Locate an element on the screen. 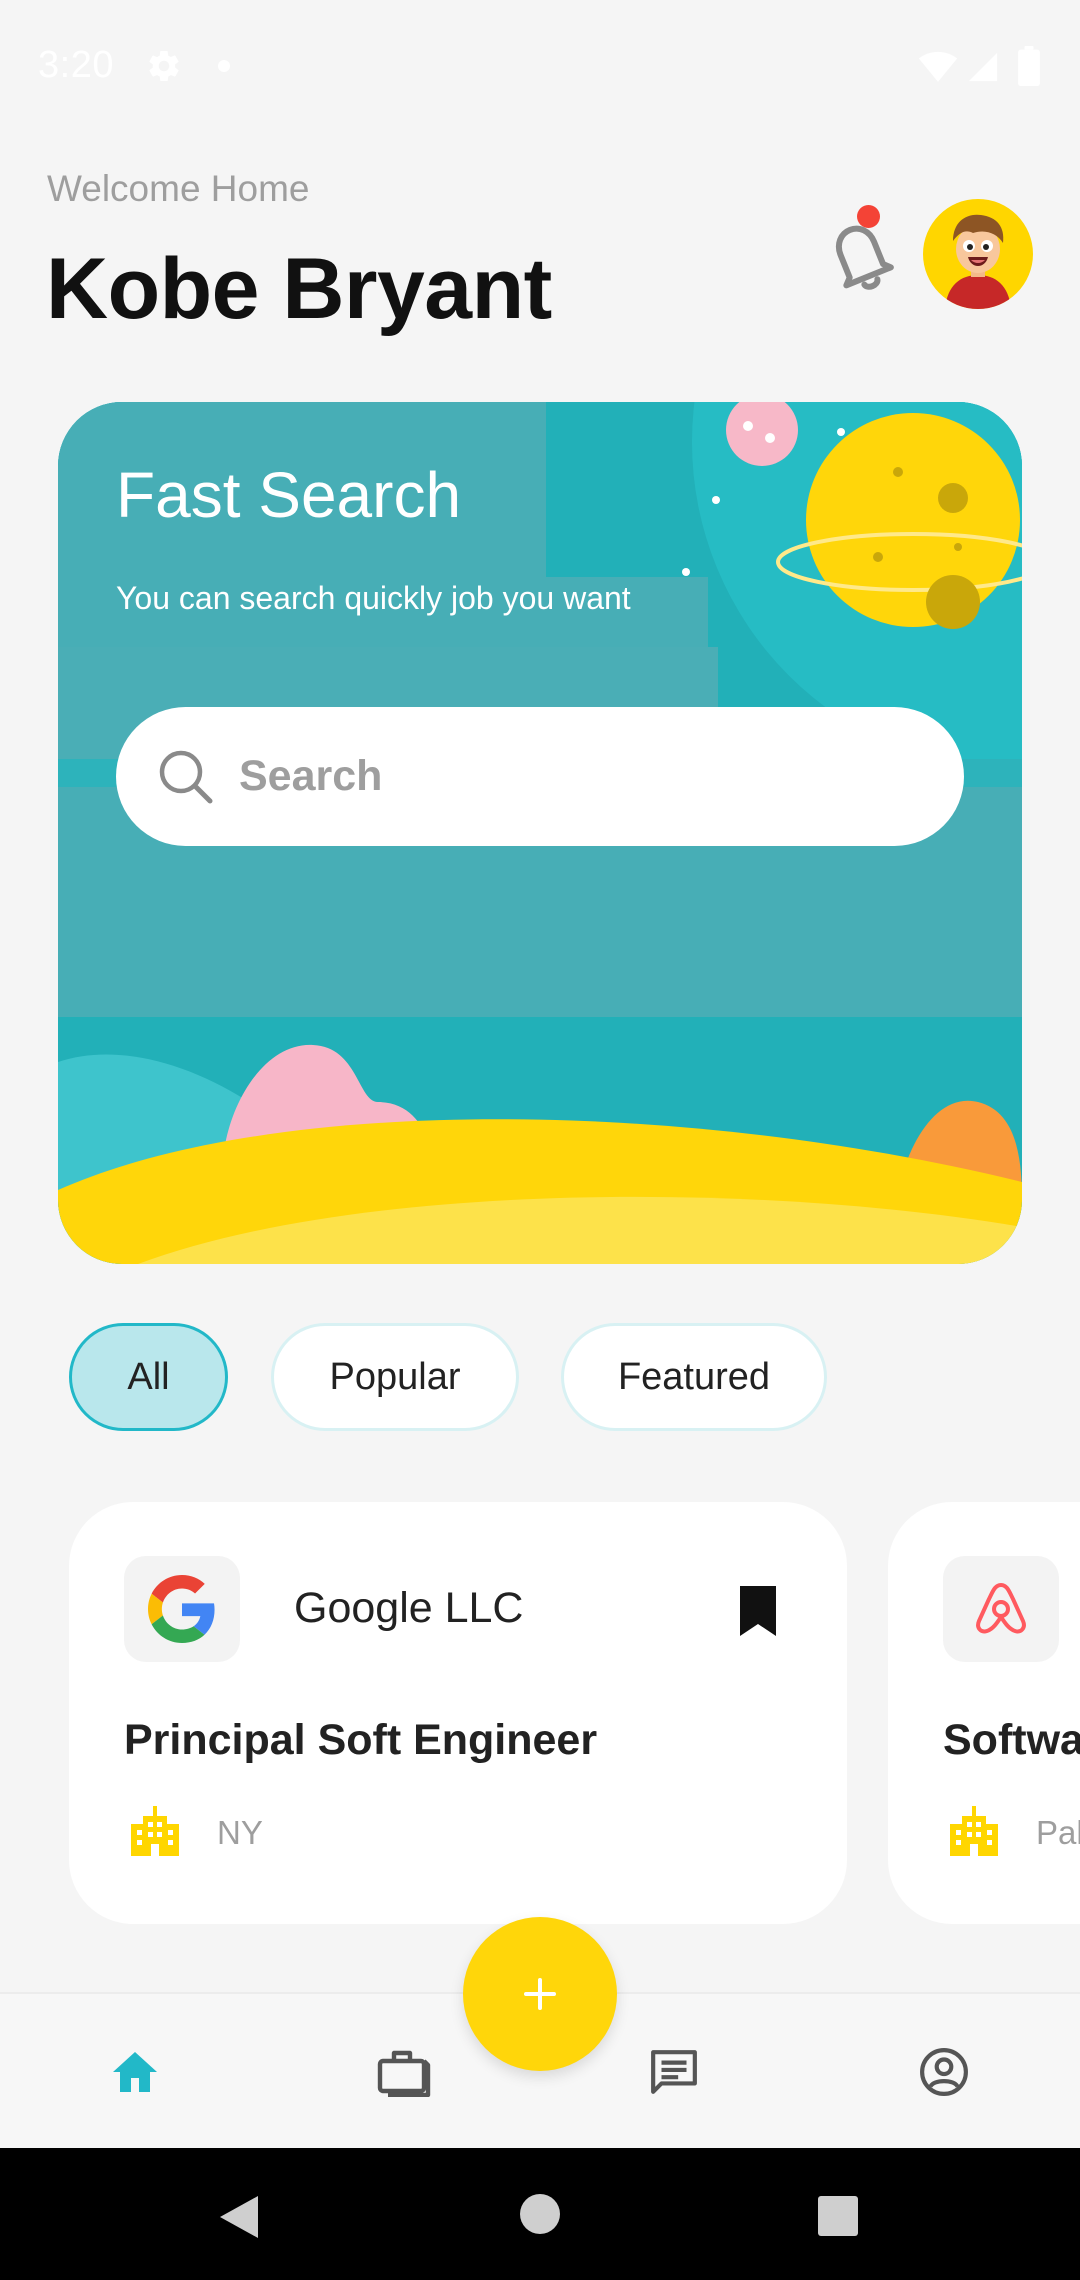 Image resolution: width=1080 pixels, height=2280 pixels. plus-icon is located at coordinates (540, 1994).